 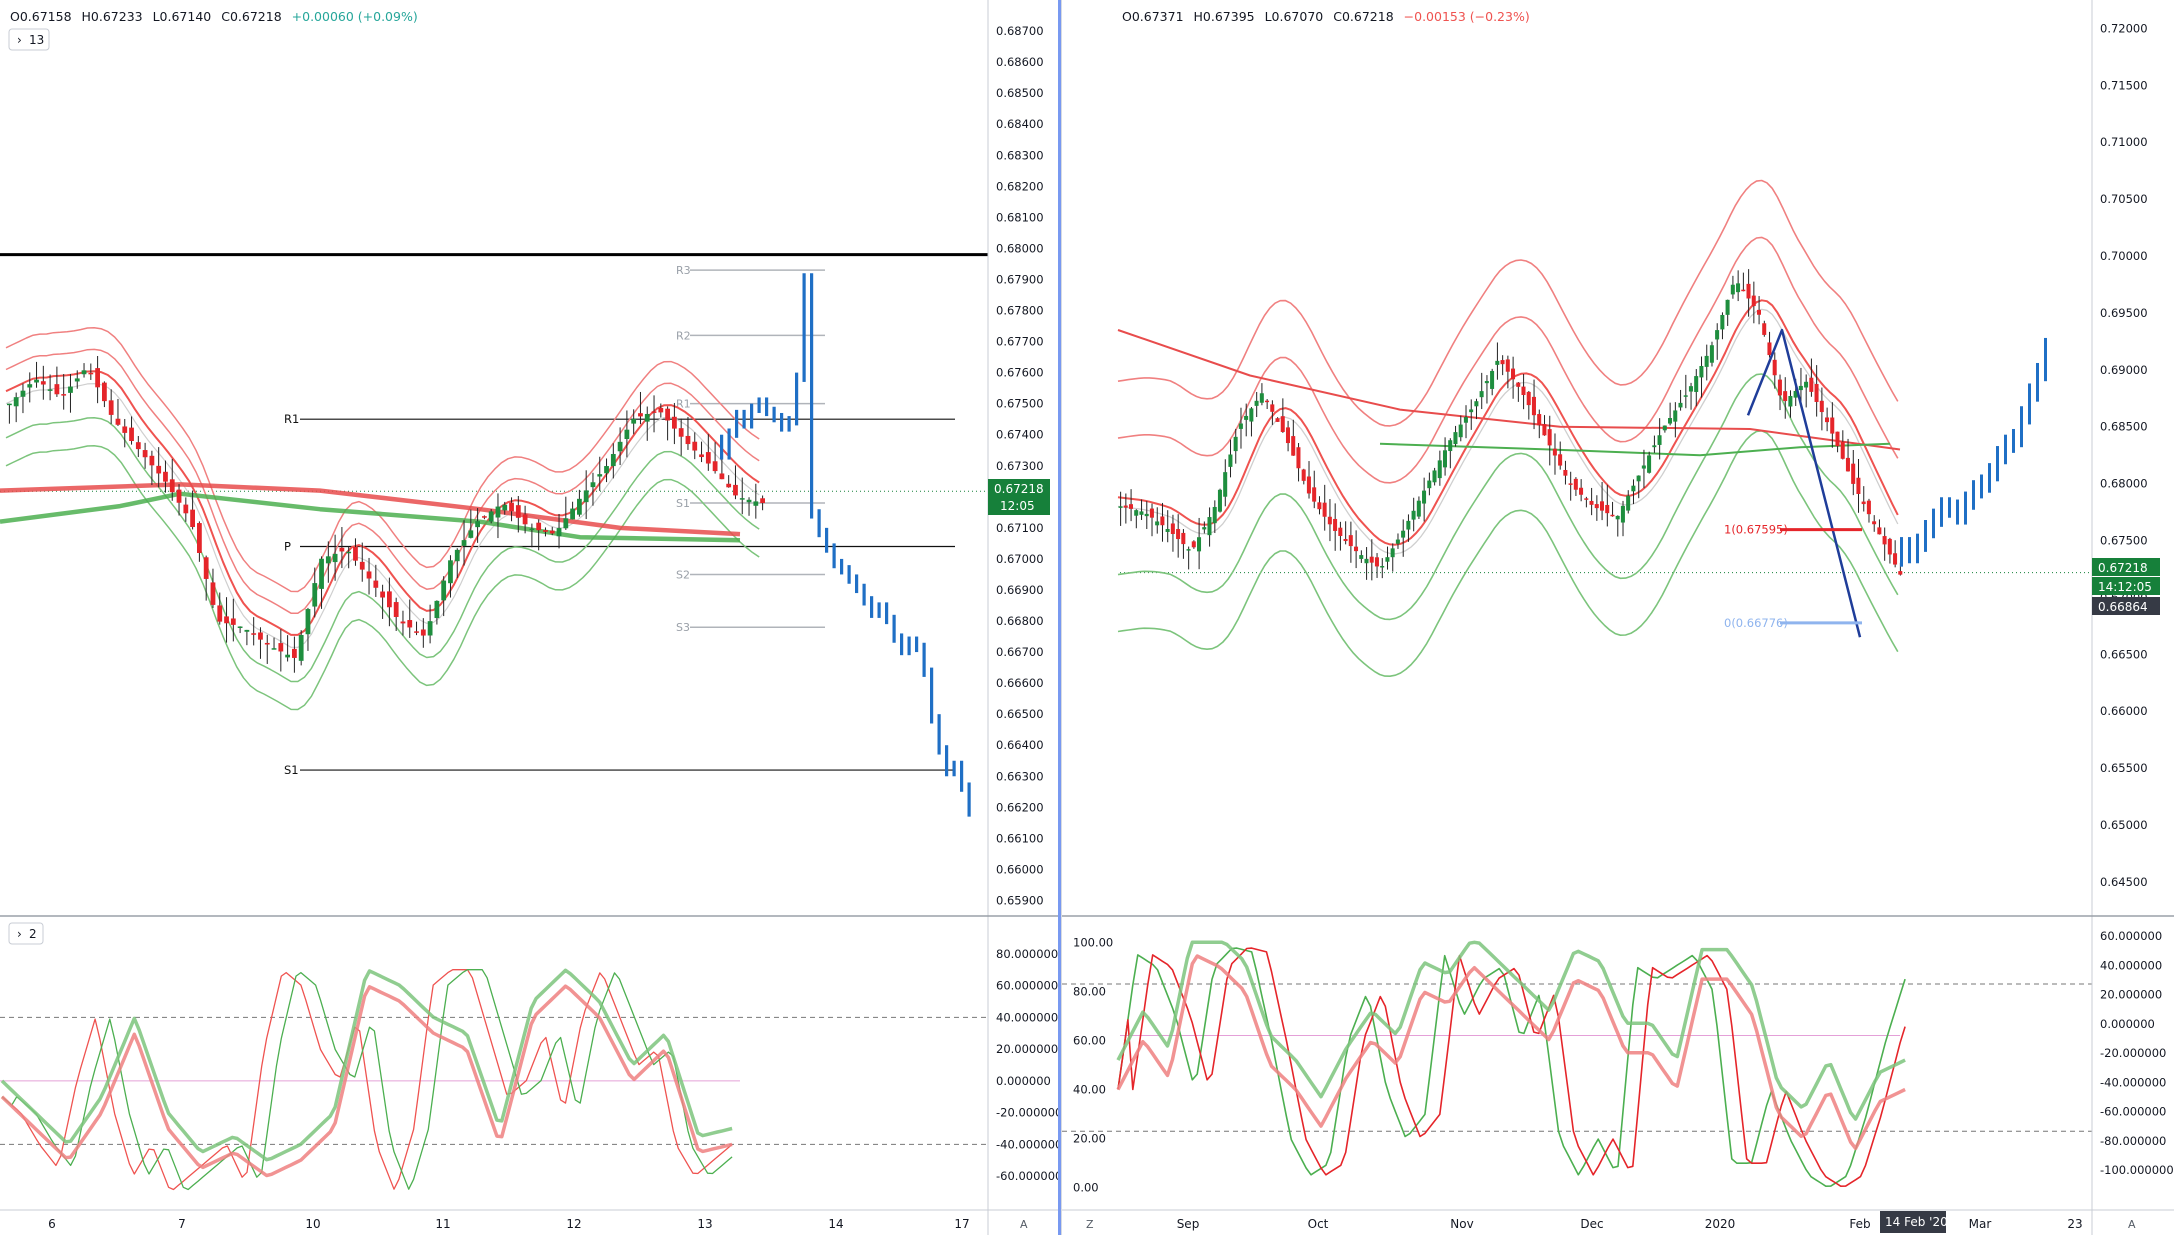 What do you see at coordinates (1089, 1139) in the screenshot?
I see `osc-left-tick-label: 20.00` at bounding box center [1089, 1139].